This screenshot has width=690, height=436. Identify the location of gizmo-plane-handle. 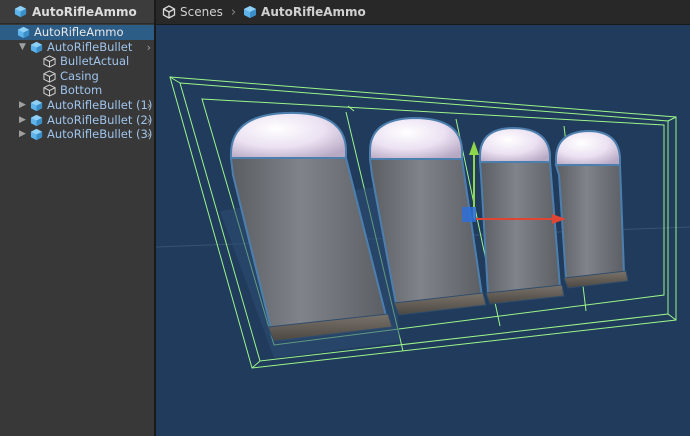
(469, 214).